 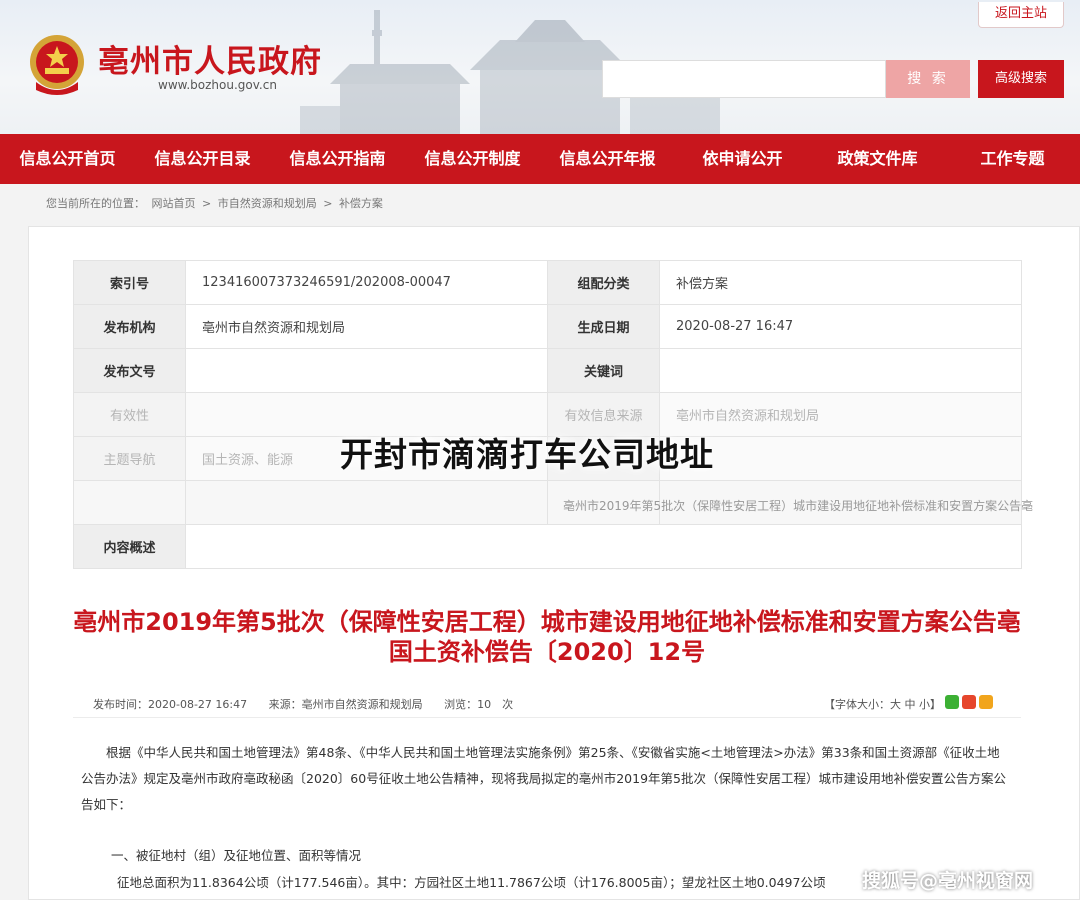 I want to click on share-buttons, so click(x=969, y=702).